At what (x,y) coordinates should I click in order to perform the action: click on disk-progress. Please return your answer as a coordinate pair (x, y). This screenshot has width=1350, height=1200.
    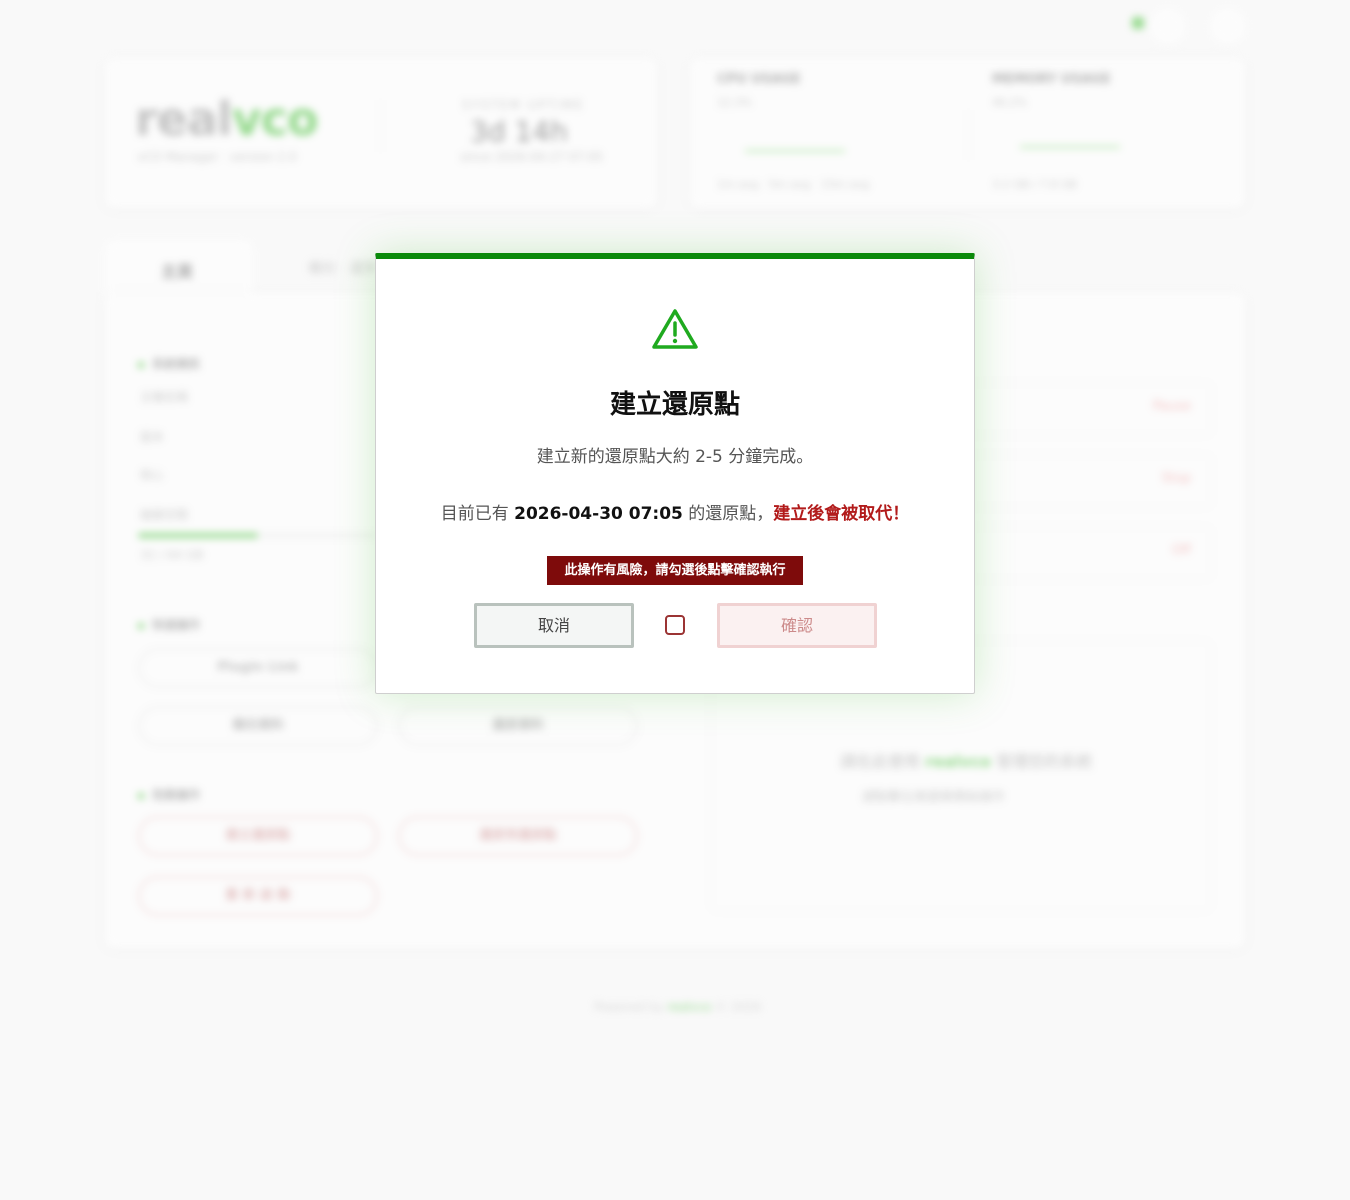
    Looking at the image, I should click on (258, 535).